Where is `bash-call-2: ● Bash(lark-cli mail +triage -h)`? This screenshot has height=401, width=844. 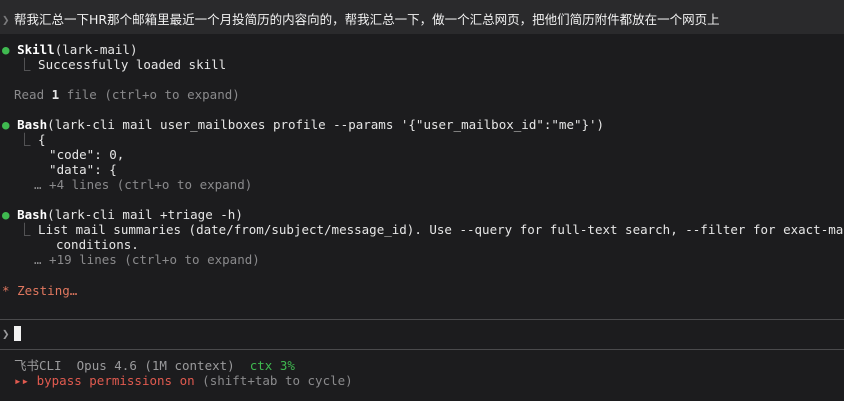
bash-call-2: ● Bash(lark-cli mail +triage -h) is located at coordinates (122, 214).